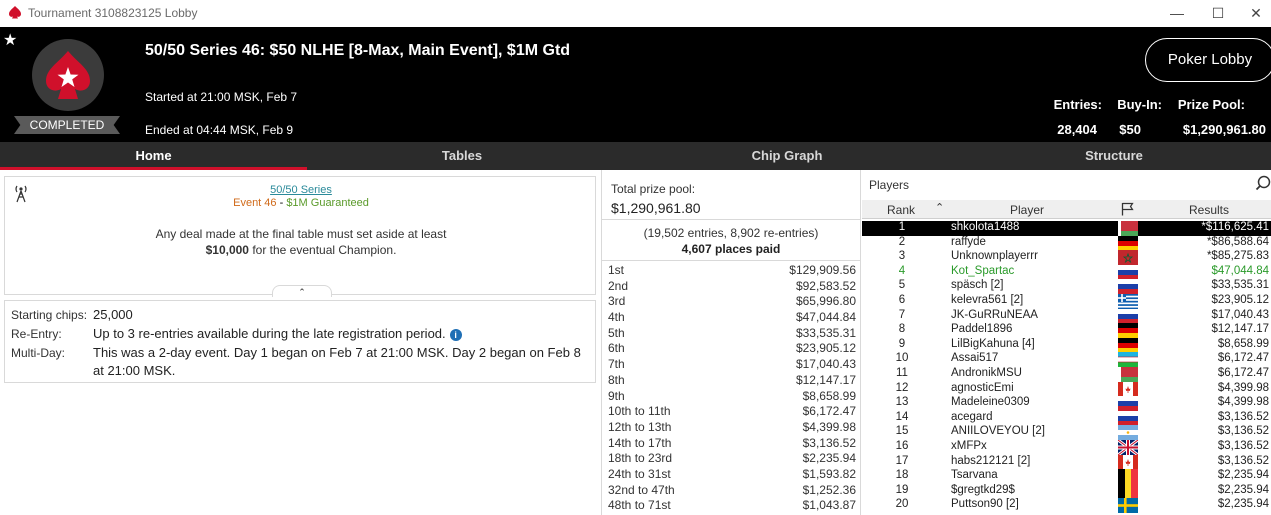 The width and height of the screenshot is (1271, 515). I want to click on search-icon, so click(1263, 185).